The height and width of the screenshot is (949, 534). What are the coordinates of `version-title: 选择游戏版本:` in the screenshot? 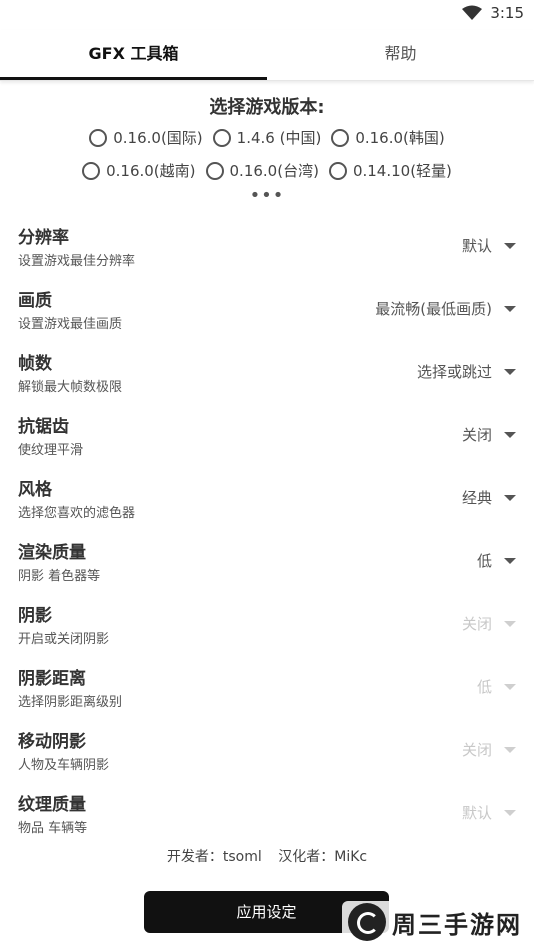 It's located at (267, 107).